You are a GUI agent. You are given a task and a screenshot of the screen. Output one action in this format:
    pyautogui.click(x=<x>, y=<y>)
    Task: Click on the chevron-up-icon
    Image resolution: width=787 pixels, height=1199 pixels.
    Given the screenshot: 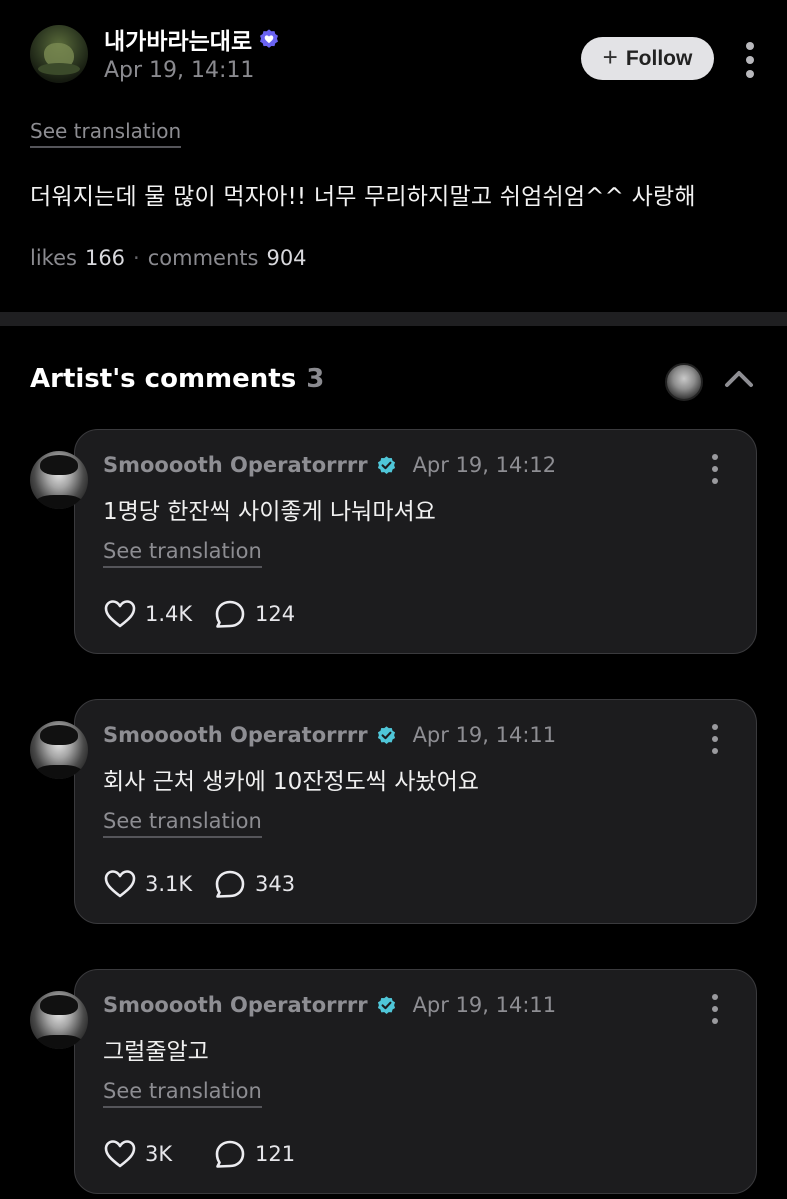 What is the action you would take?
    pyautogui.click(x=739, y=379)
    